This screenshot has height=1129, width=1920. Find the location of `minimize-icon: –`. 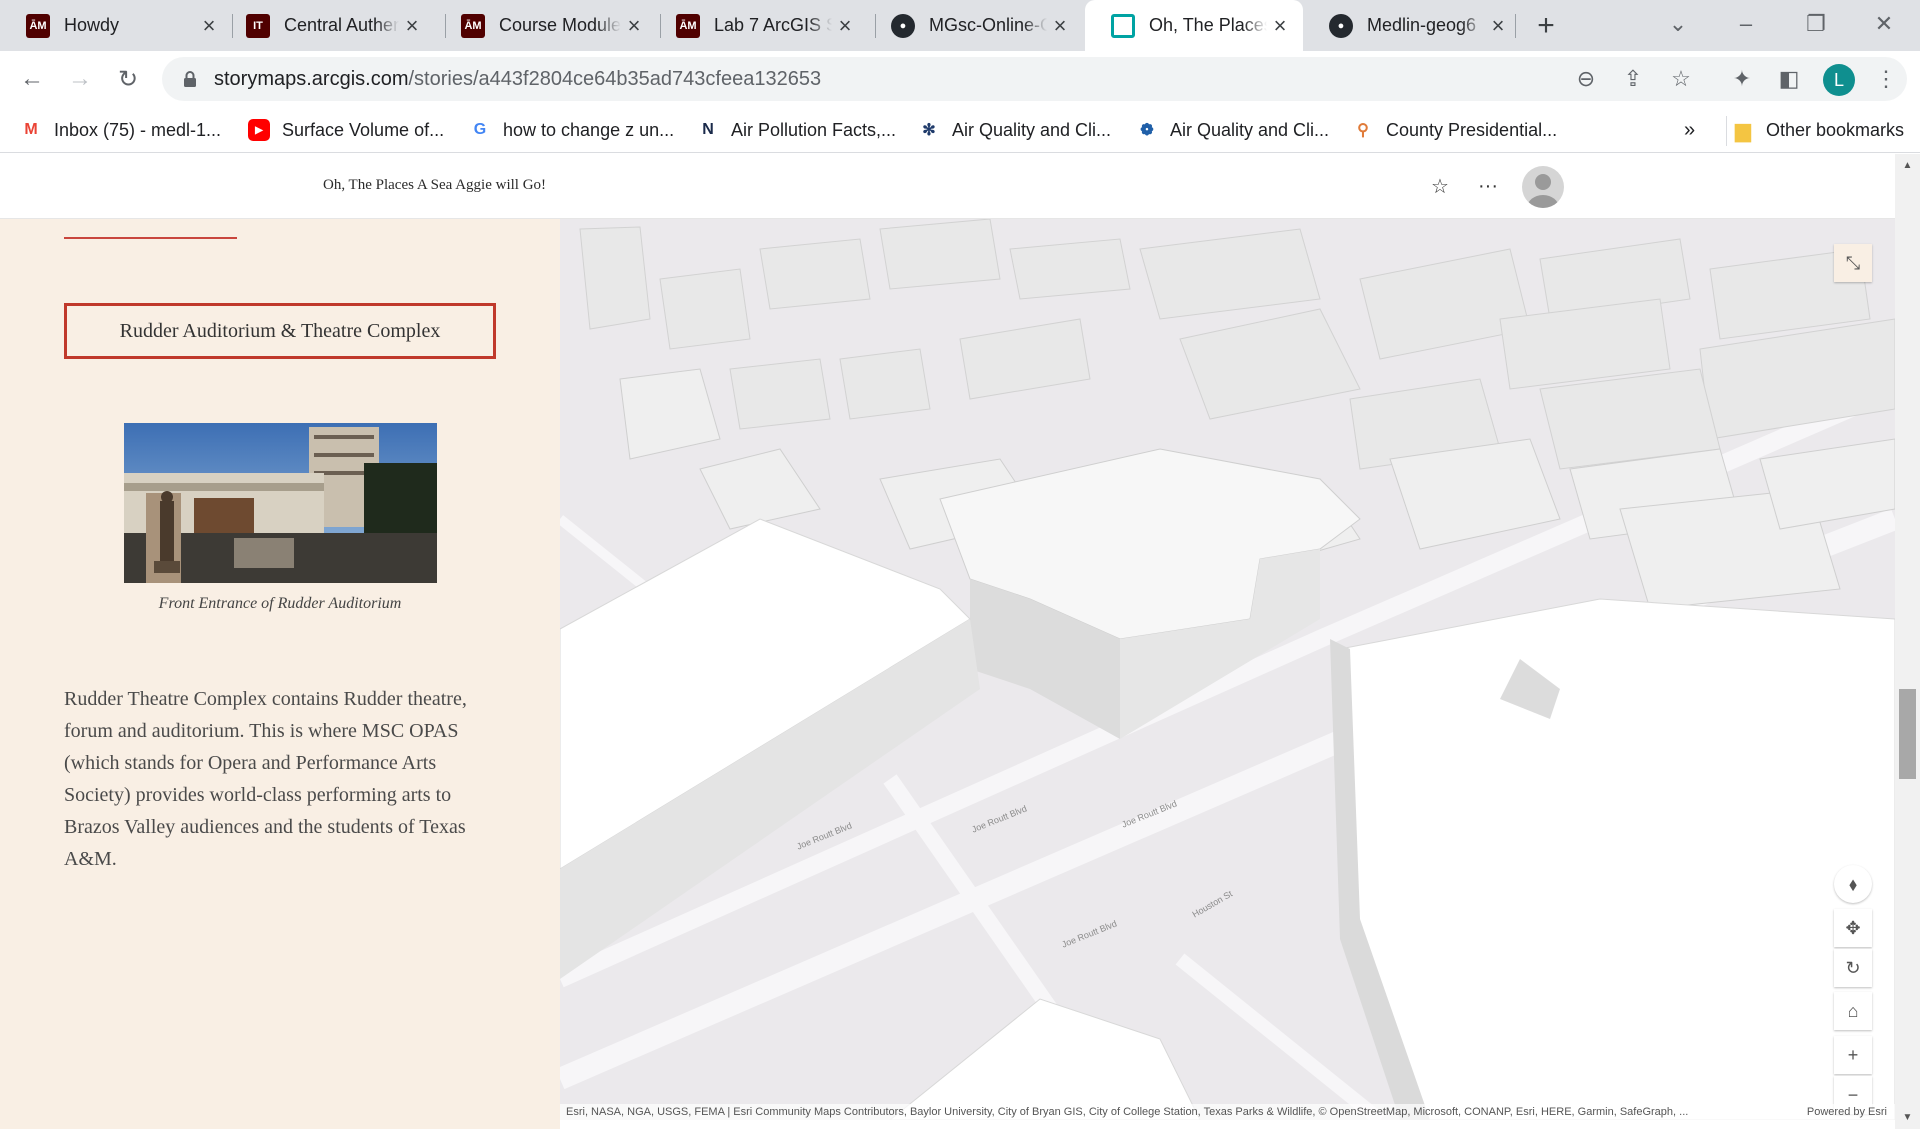

minimize-icon: – is located at coordinates (1746, 24).